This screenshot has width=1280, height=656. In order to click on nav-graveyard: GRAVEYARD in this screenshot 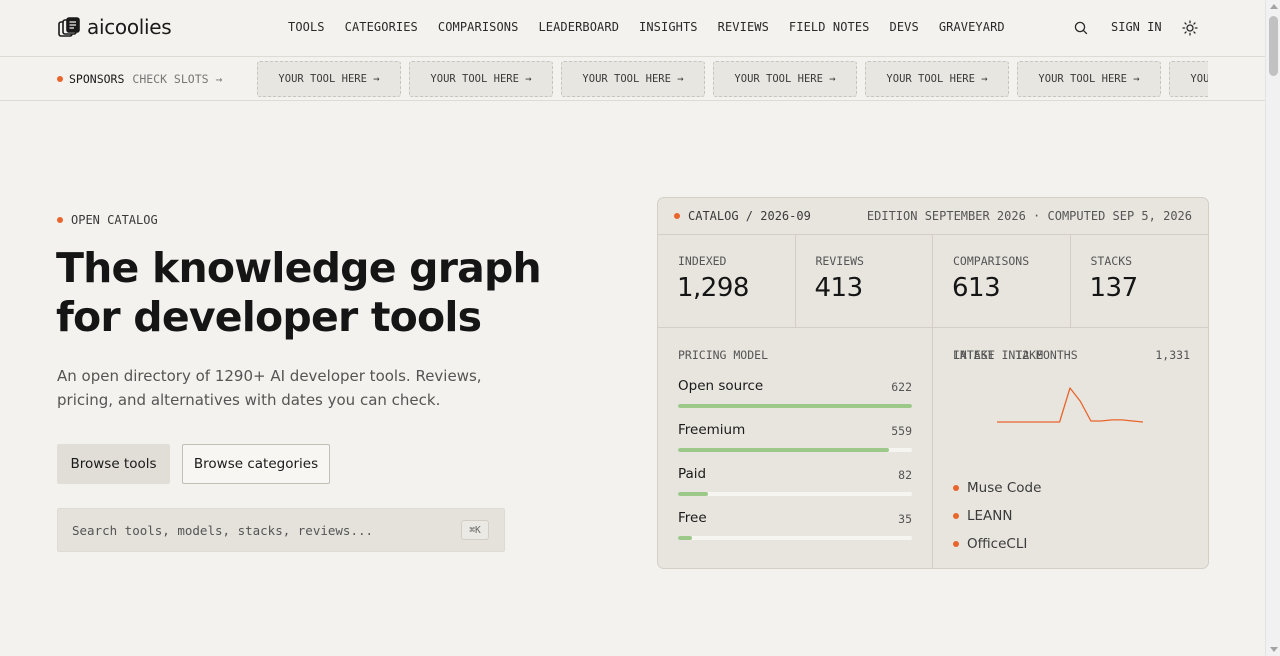, I will do `click(972, 27)`.